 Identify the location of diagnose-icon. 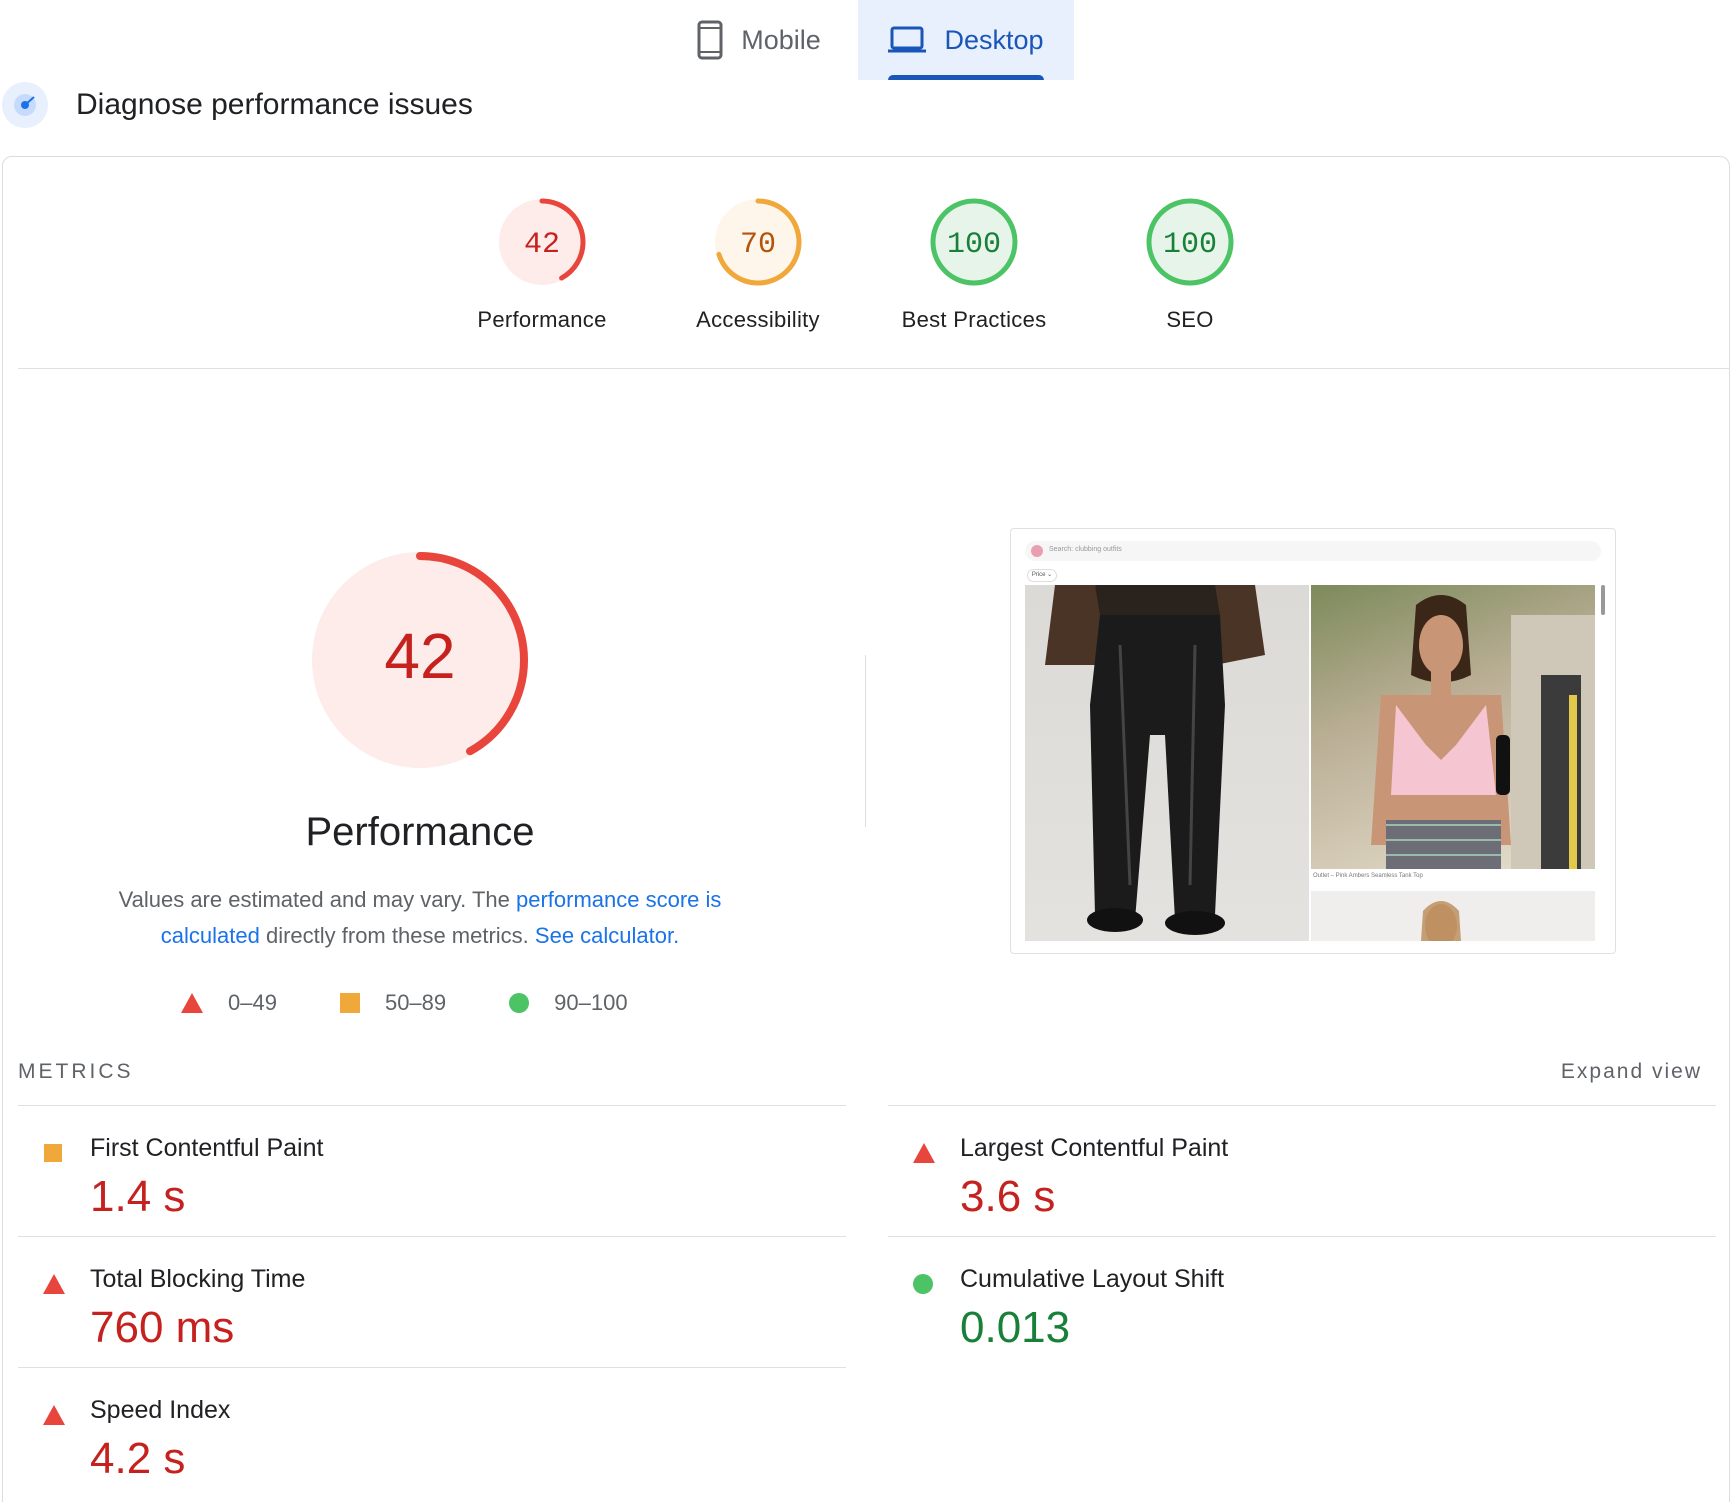
(25, 105).